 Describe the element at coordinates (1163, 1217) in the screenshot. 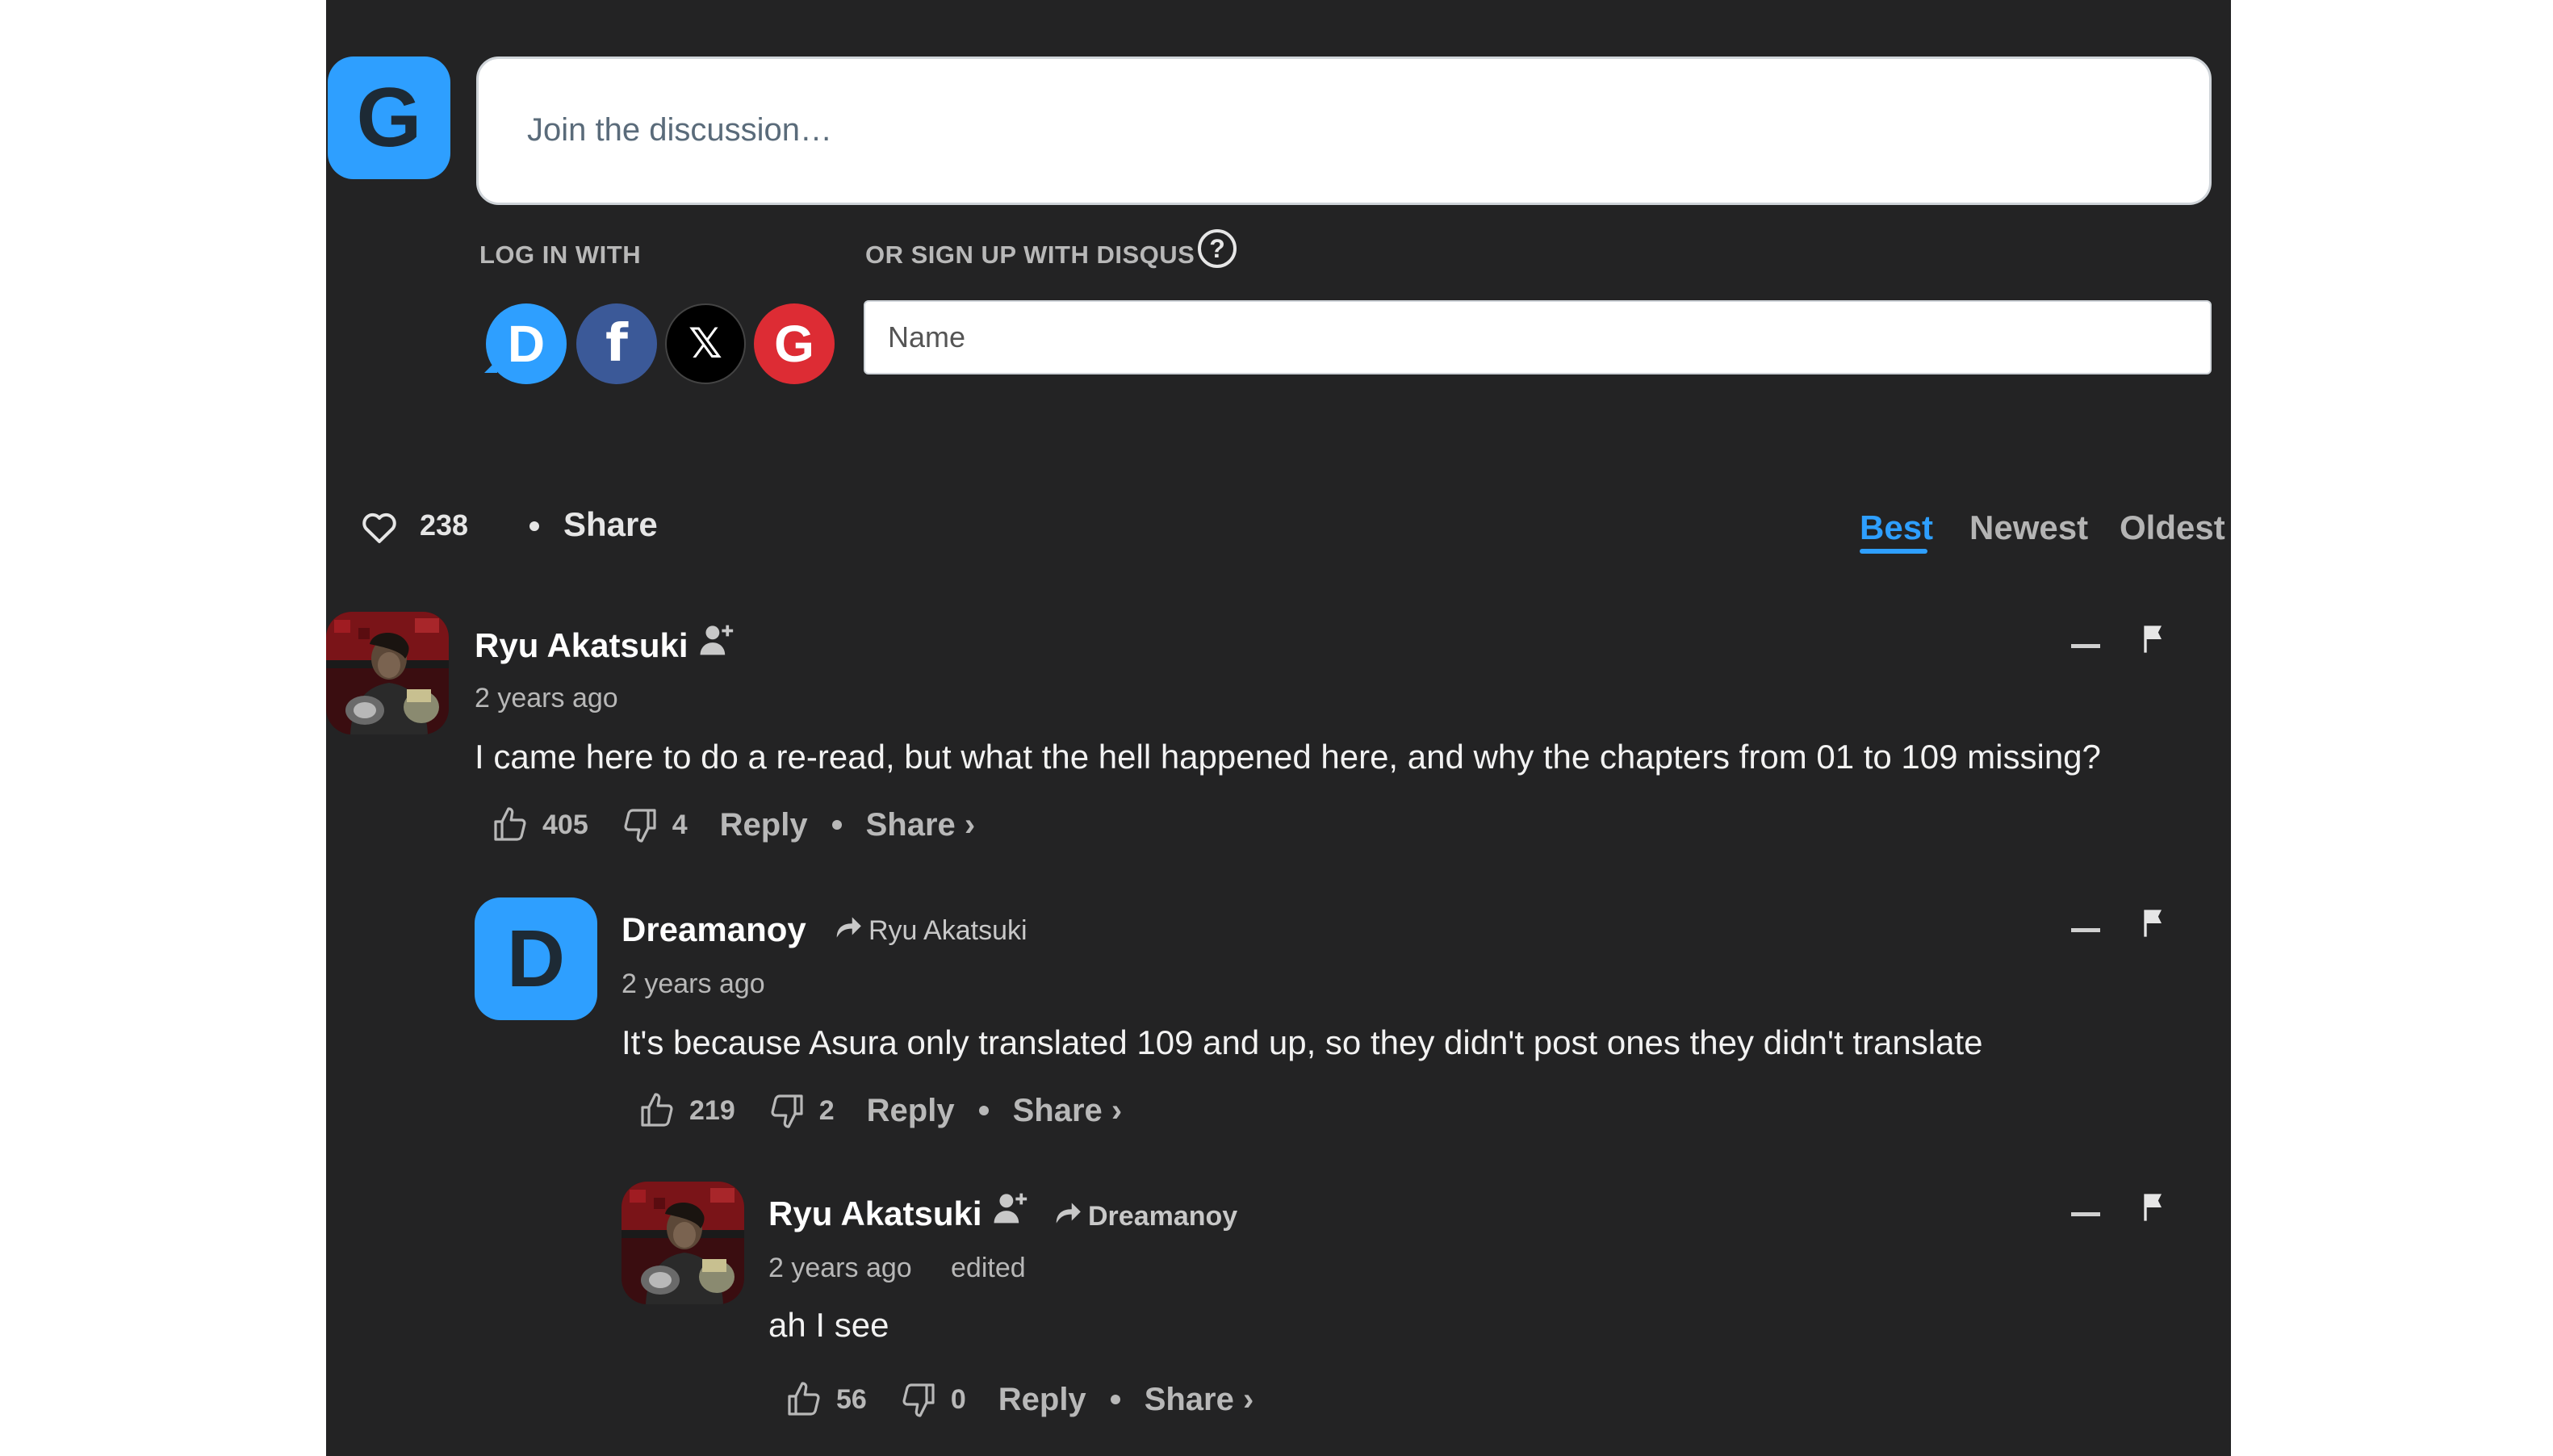

I see `reply-to-author: Dreamanoy` at that location.